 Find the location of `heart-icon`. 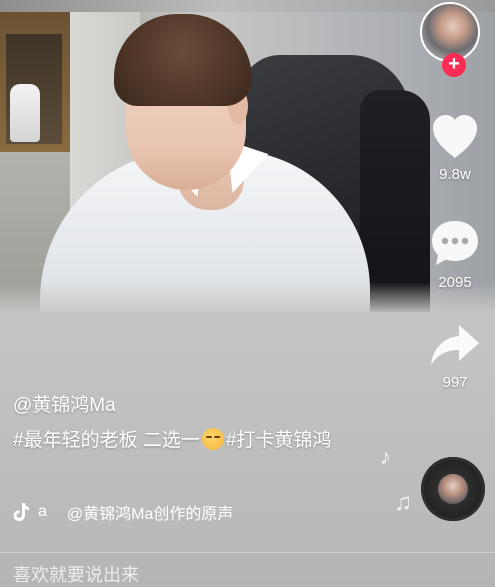

heart-icon is located at coordinates (455, 136).